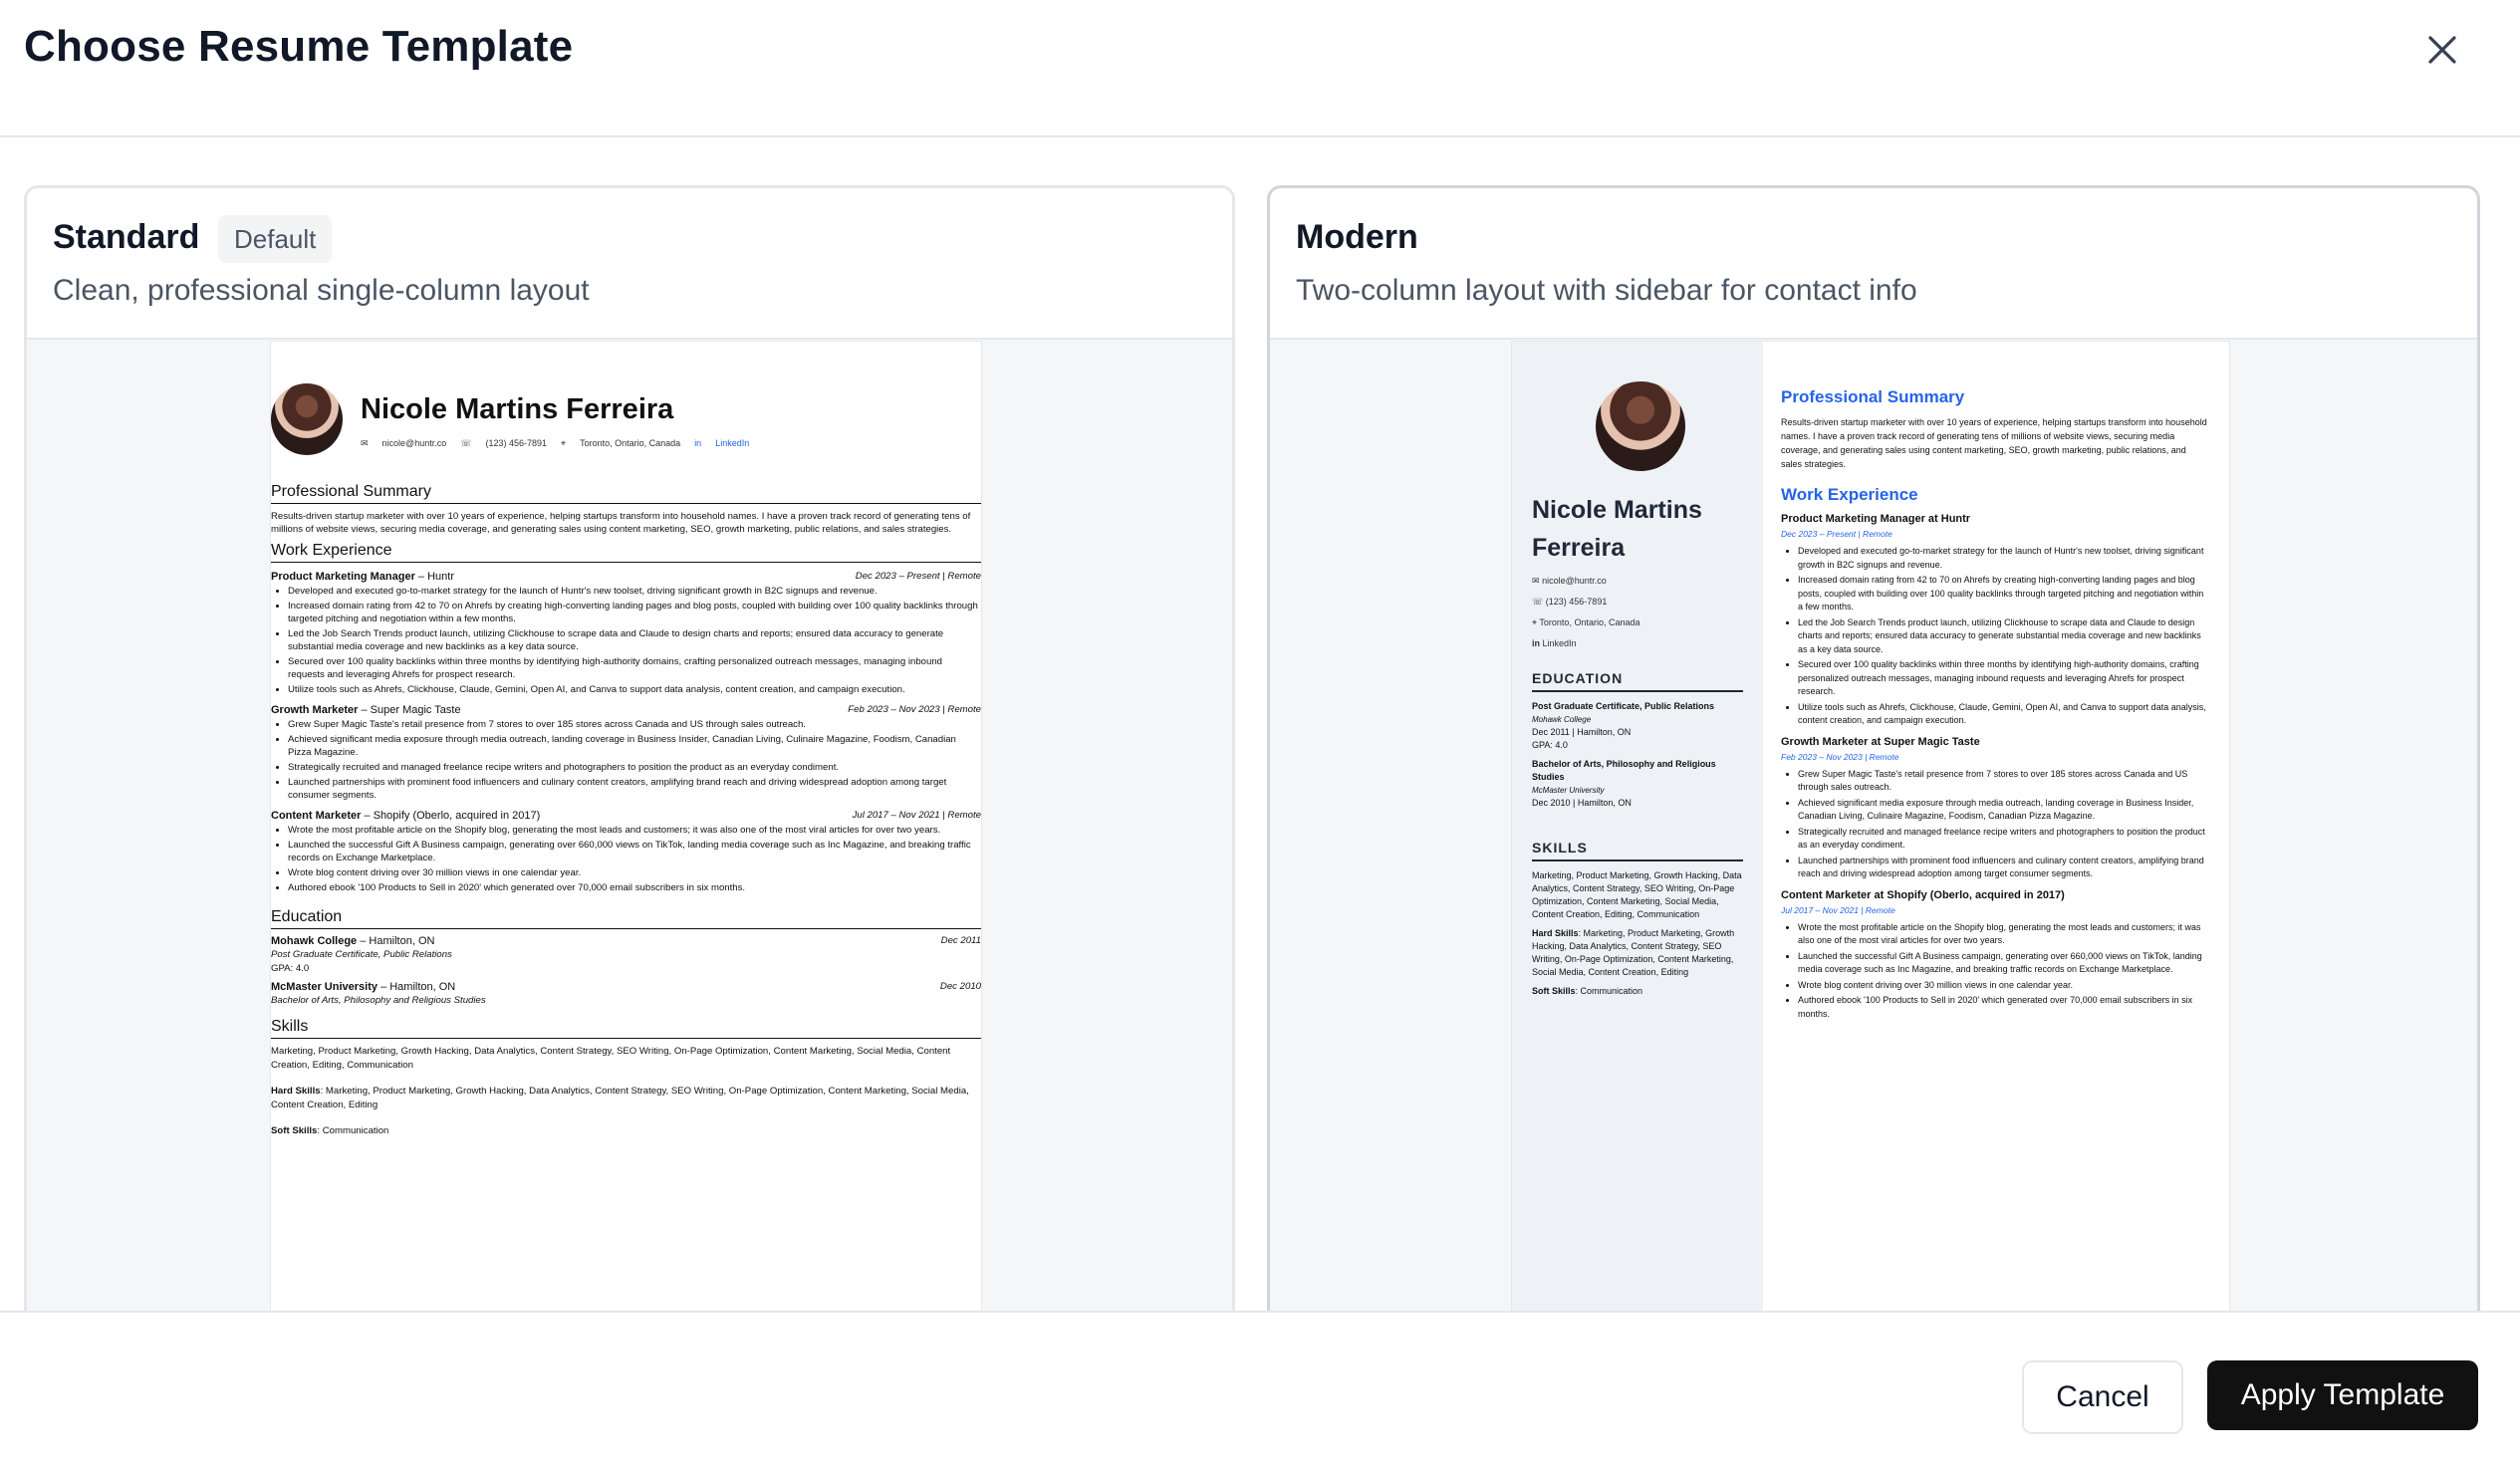 The width and height of the screenshot is (2520, 1470). I want to click on job-dates: Dec 2023 – Present | Remote, so click(1836, 534).